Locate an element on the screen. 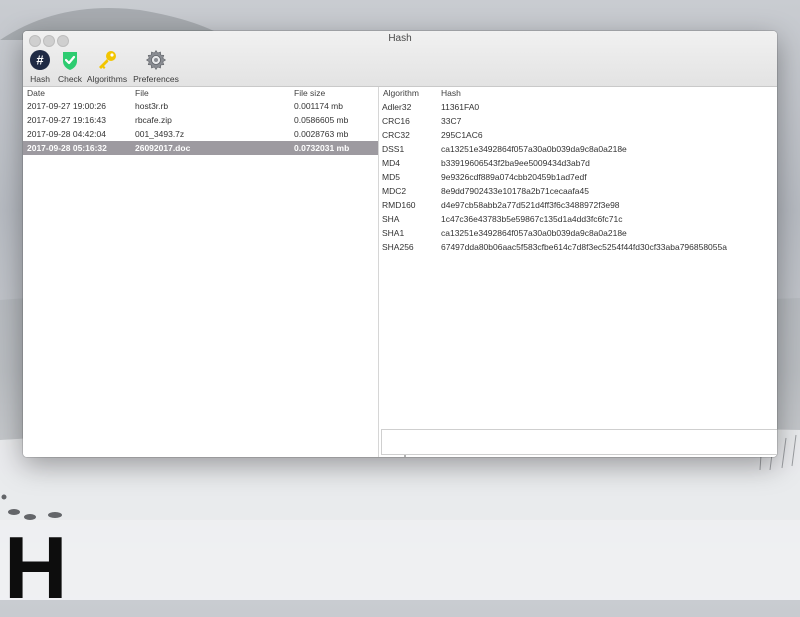 The width and height of the screenshot is (800, 617). column-header-algorithm: Algorithm is located at coordinates (401, 93).